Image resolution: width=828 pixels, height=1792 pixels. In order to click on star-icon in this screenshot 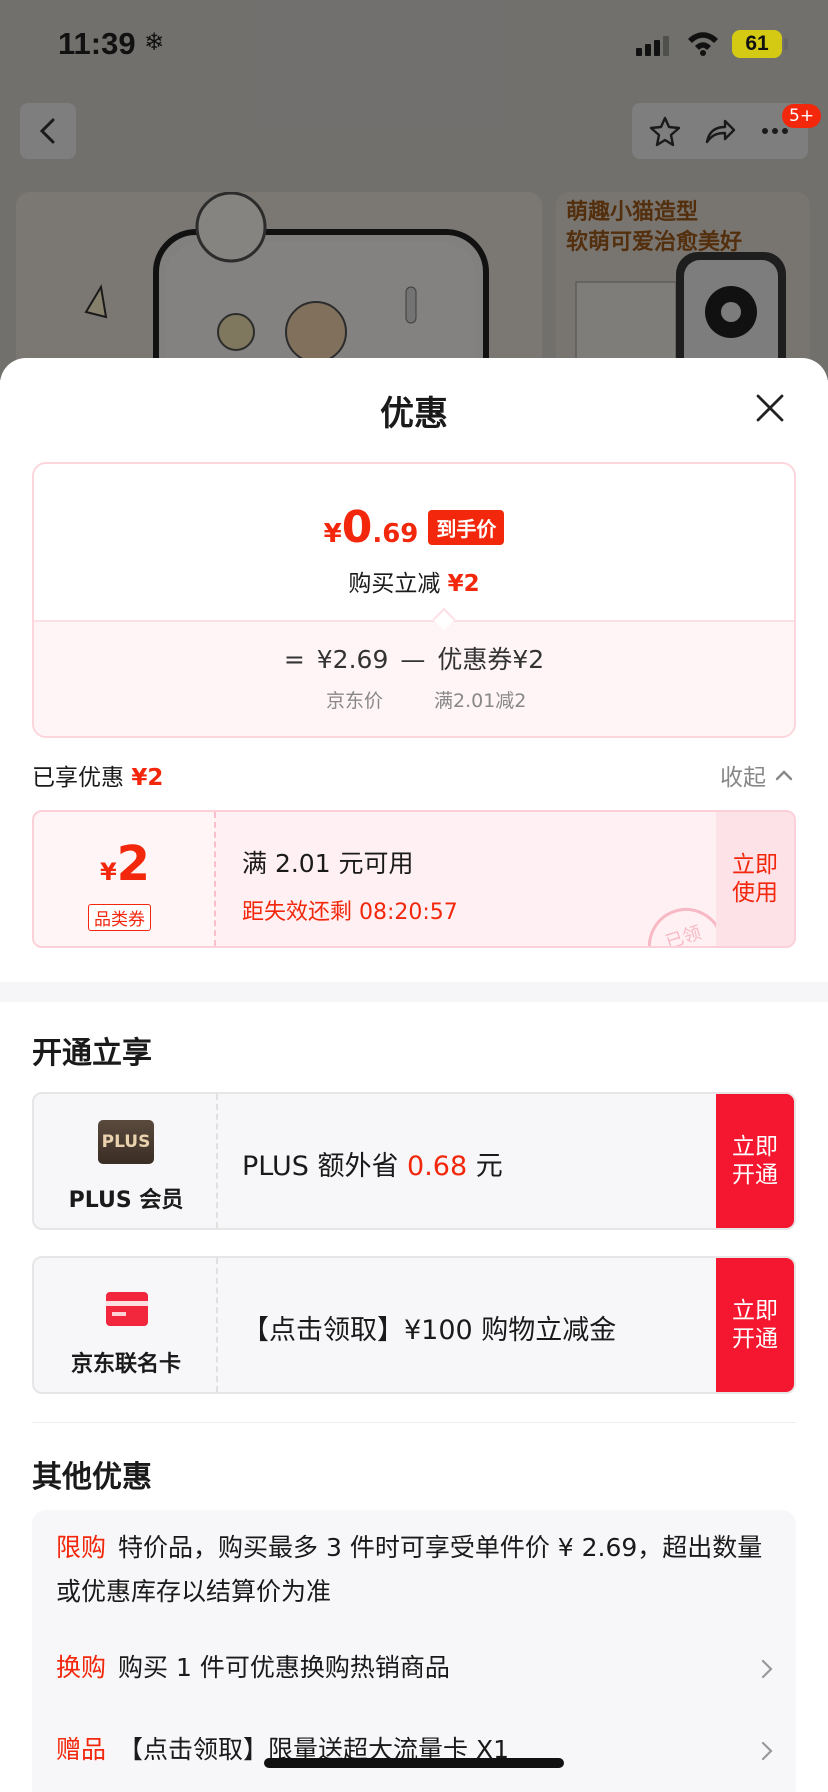, I will do `click(665, 131)`.